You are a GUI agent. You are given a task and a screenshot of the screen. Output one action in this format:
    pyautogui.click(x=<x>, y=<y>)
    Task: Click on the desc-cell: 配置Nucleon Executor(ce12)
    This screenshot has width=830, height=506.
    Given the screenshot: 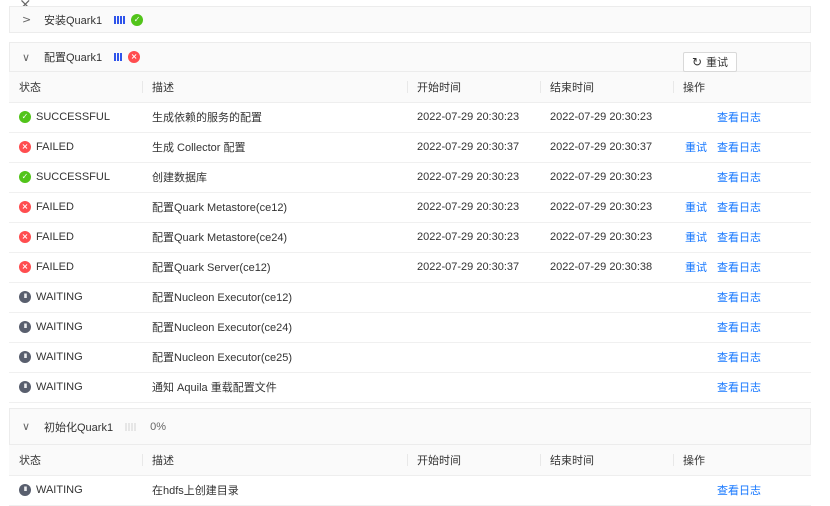 What is the action you would take?
    pyautogui.click(x=274, y=297)
    